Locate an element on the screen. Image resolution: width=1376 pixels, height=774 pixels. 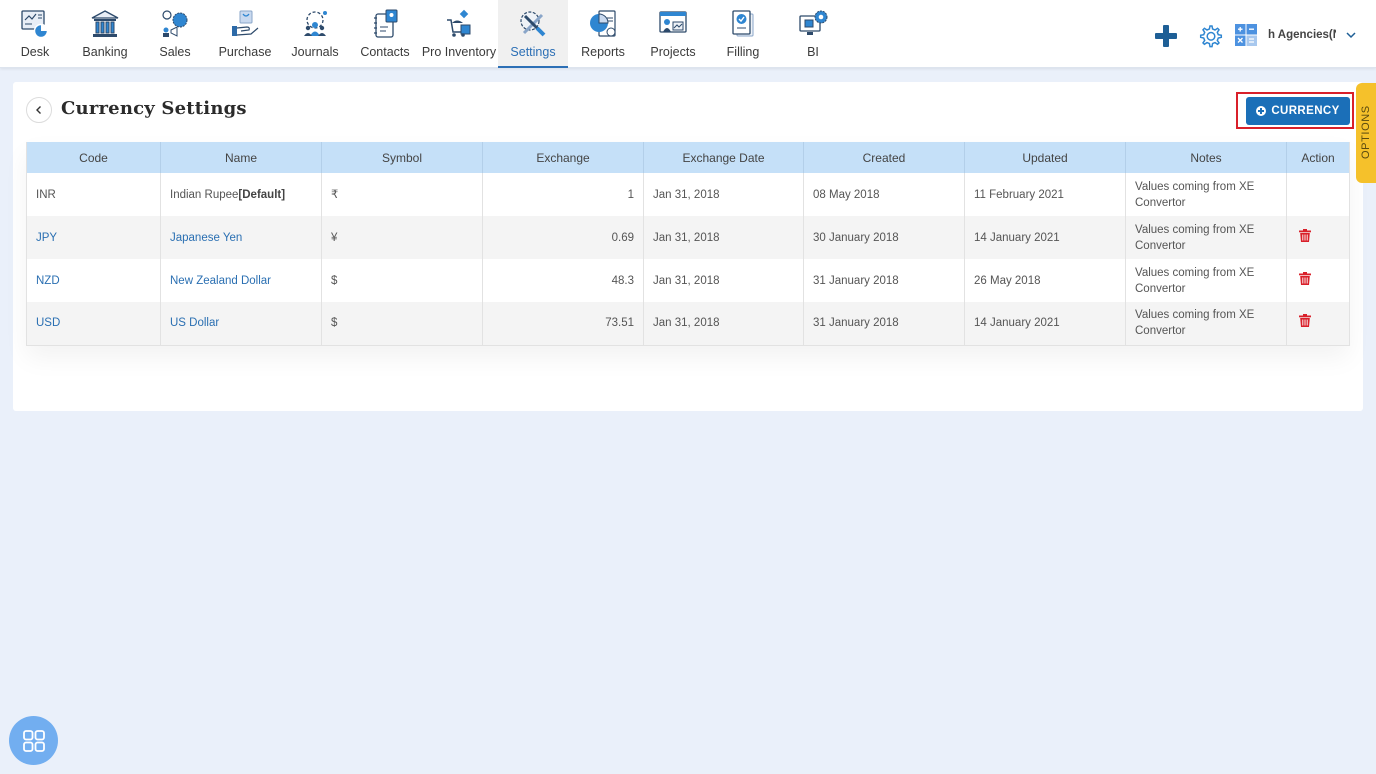
nav-item-purchase: Purchase is located at coordinates (245, 34).